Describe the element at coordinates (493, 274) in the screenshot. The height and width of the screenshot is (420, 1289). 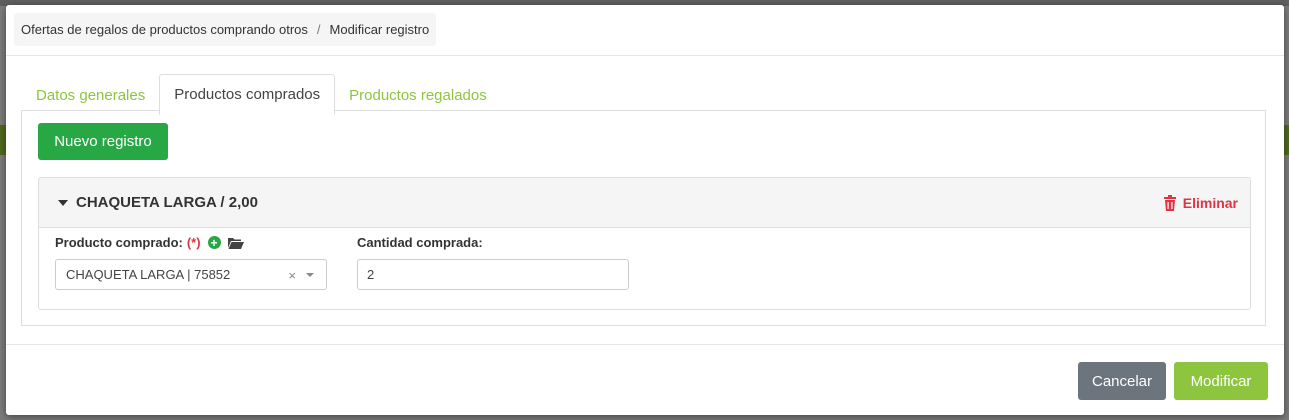
I see `qty-input` at that location.